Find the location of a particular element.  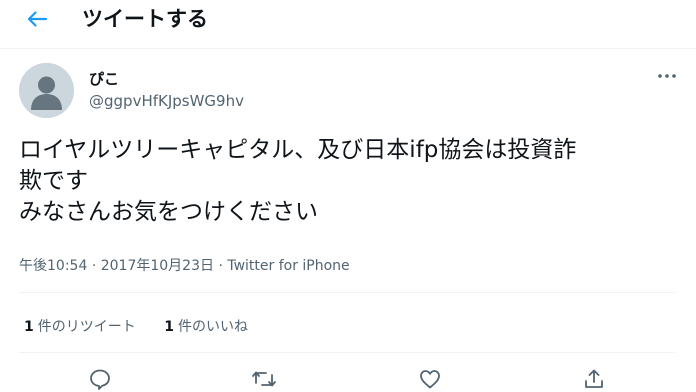

page-title: ツイートする is located at coordinates (145, 19).